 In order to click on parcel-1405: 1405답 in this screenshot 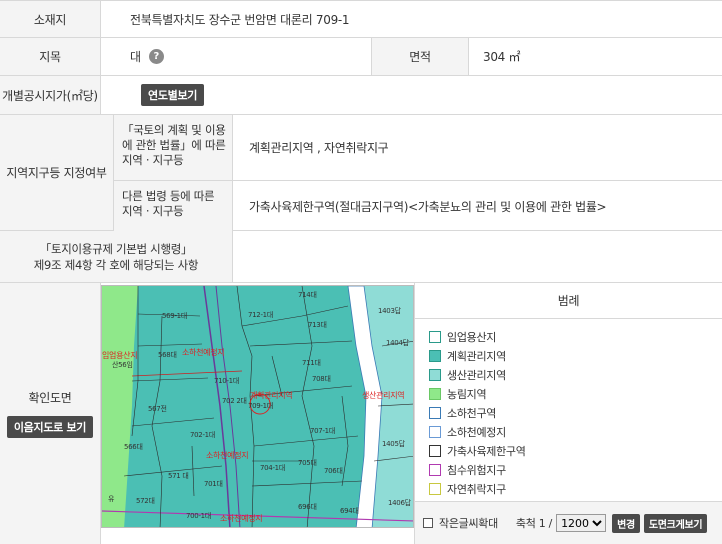, I will do `click(393, 444)`.